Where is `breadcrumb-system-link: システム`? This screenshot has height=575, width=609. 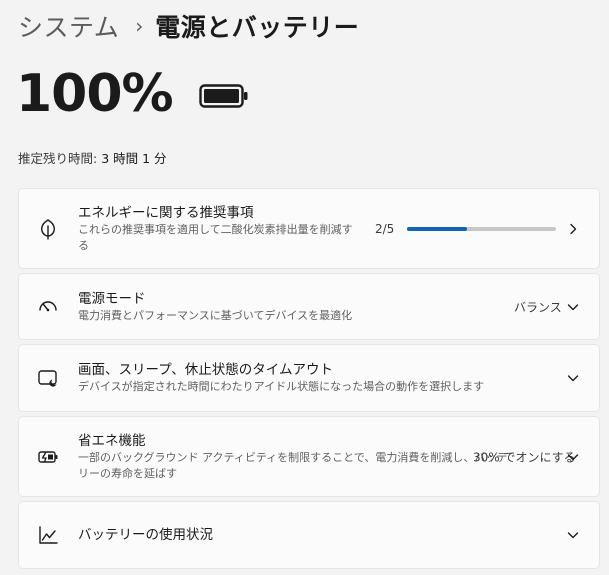
breadcrumb-system-link: システム is located at coordinates (68, 26).